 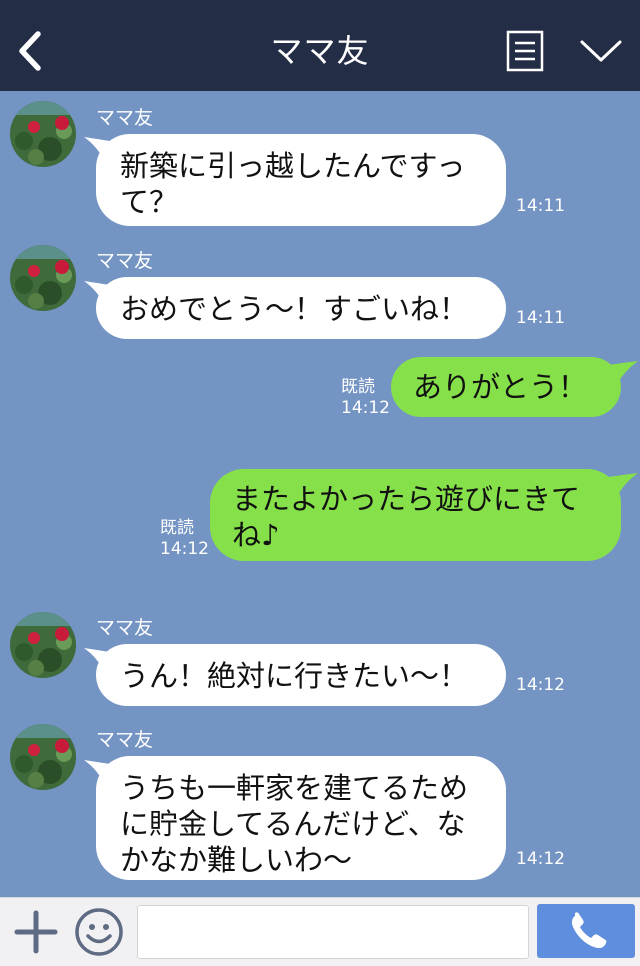 I want to click on chat-header: ママ友, so click(x=320, y=45).